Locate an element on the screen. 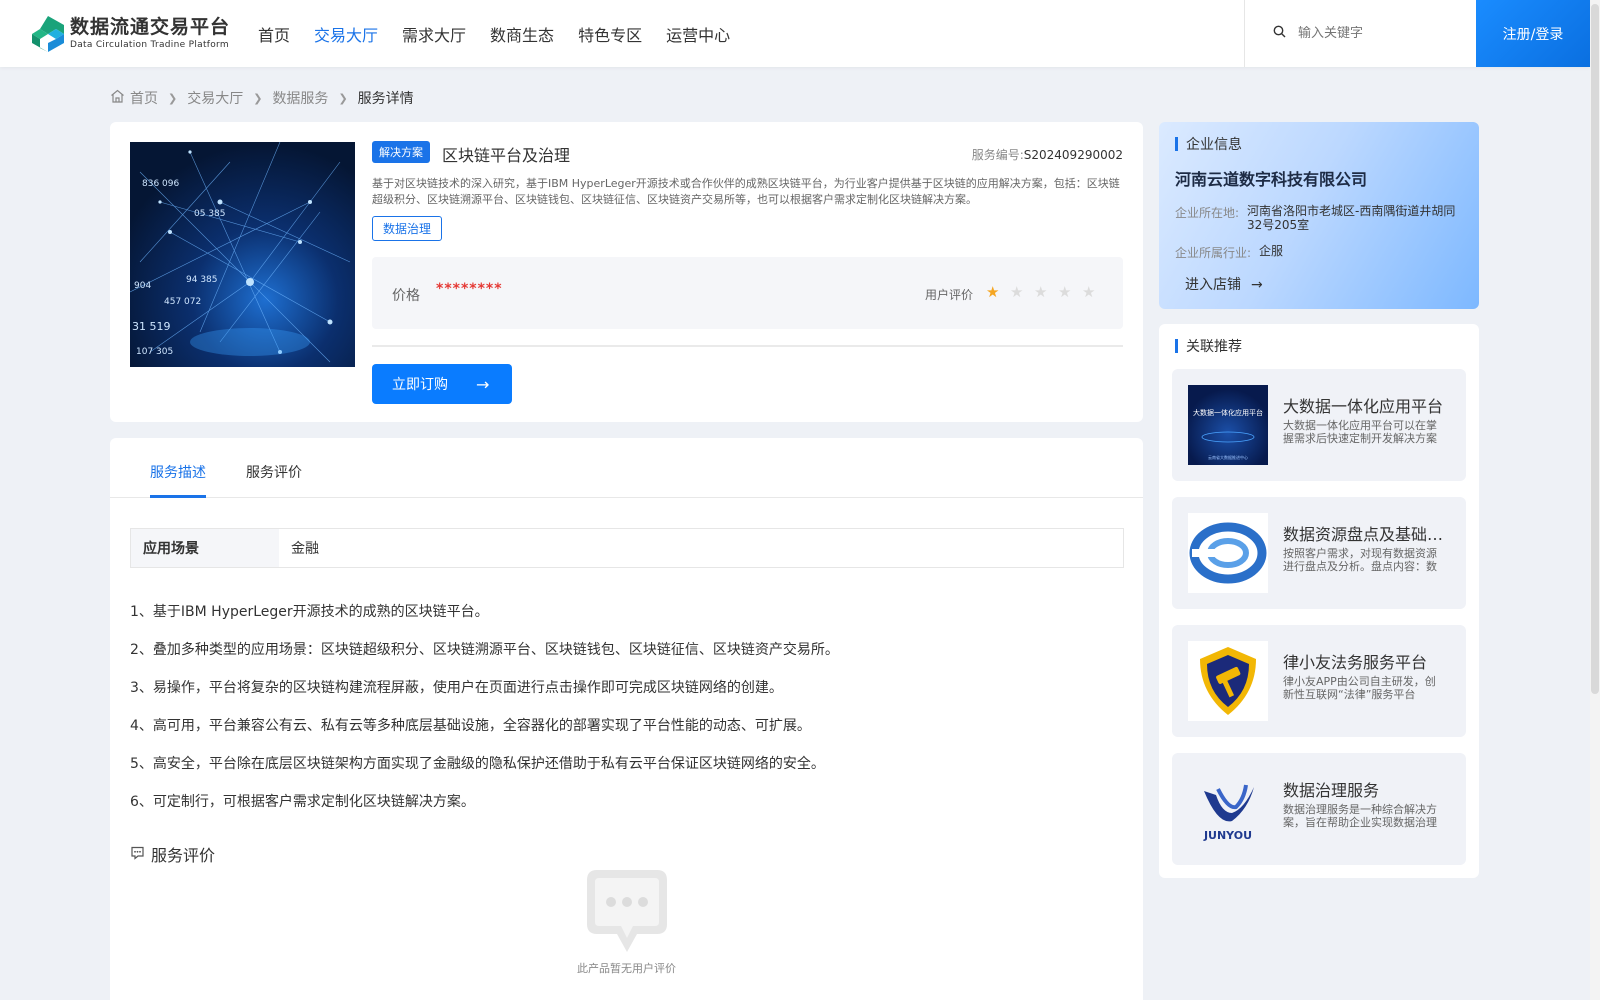  industry-label: 企业所属行业: is located at coordinates (1213, 253).